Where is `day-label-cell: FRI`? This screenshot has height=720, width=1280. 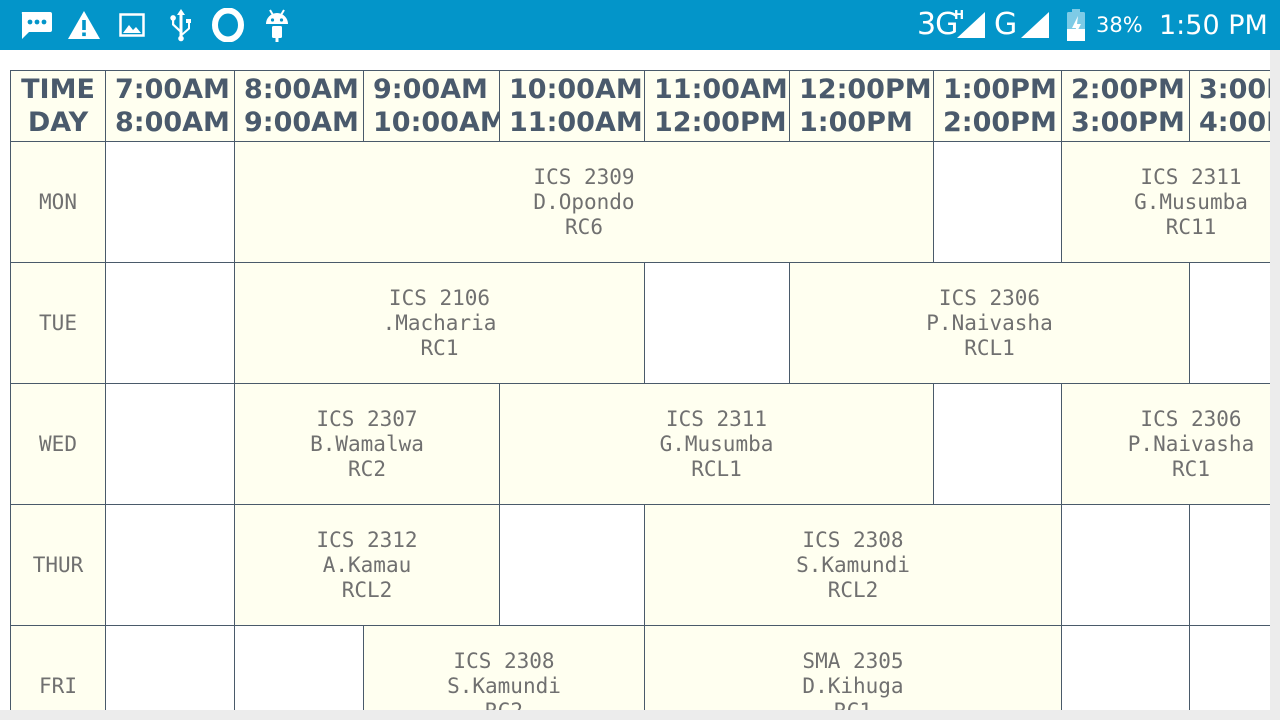 day-label-cell: FRI is located at coordinates (58, 667).